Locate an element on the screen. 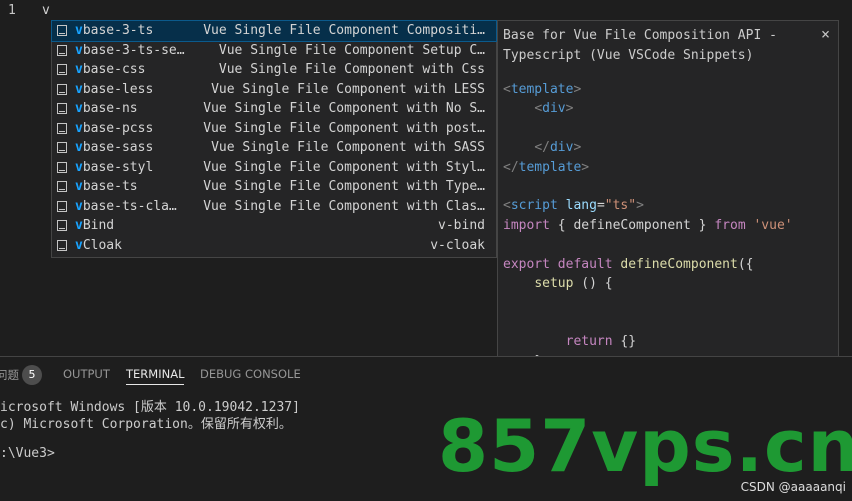  close-icon: × is located at coordinates (825, 34).